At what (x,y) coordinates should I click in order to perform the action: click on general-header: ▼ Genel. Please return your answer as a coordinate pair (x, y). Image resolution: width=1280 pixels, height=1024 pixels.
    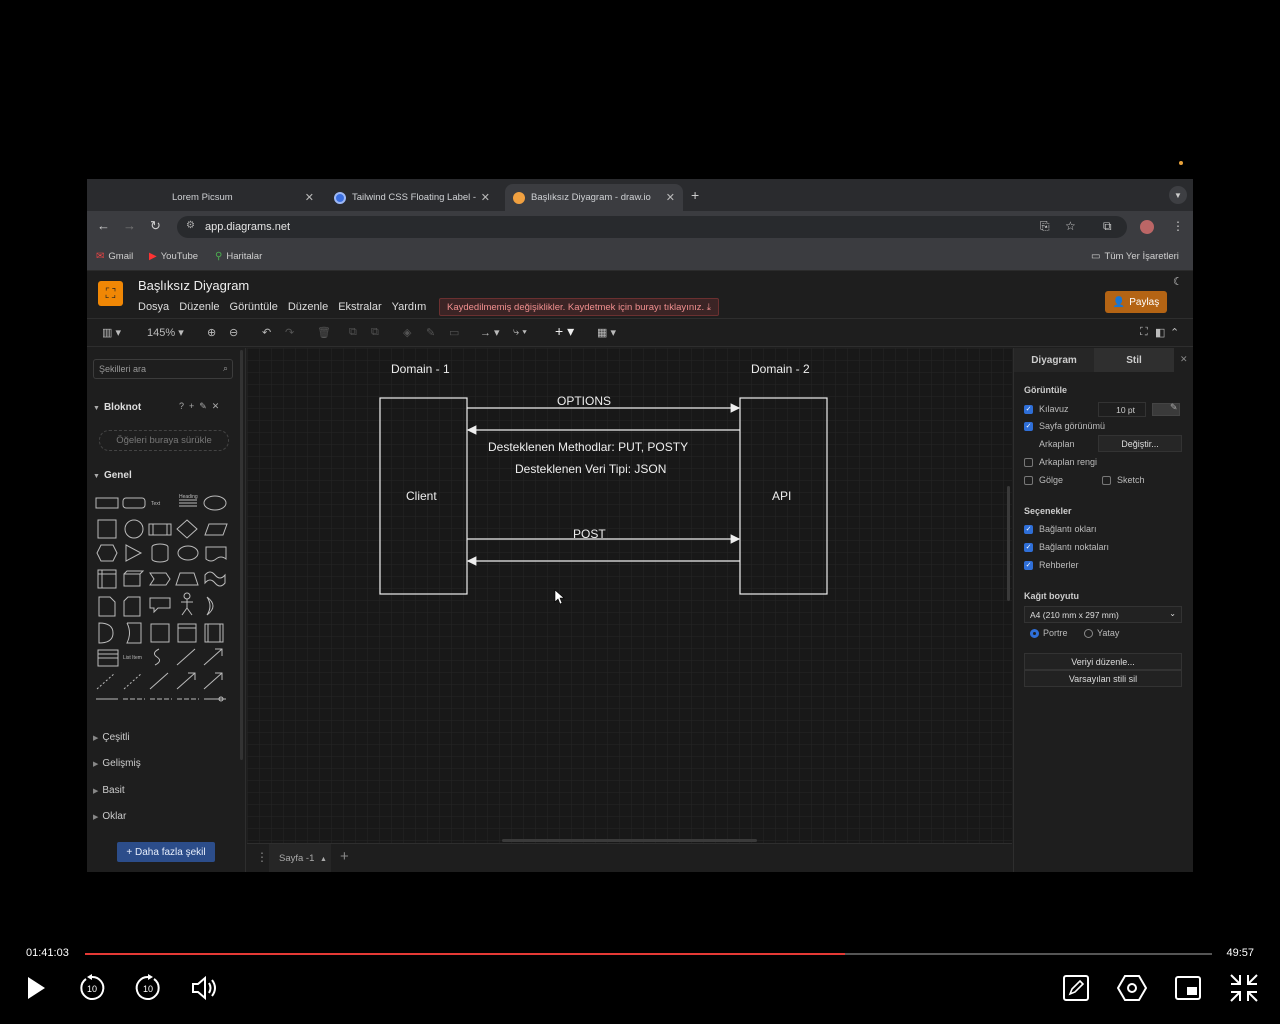
    Looking at the image, I should click on (112, 475).